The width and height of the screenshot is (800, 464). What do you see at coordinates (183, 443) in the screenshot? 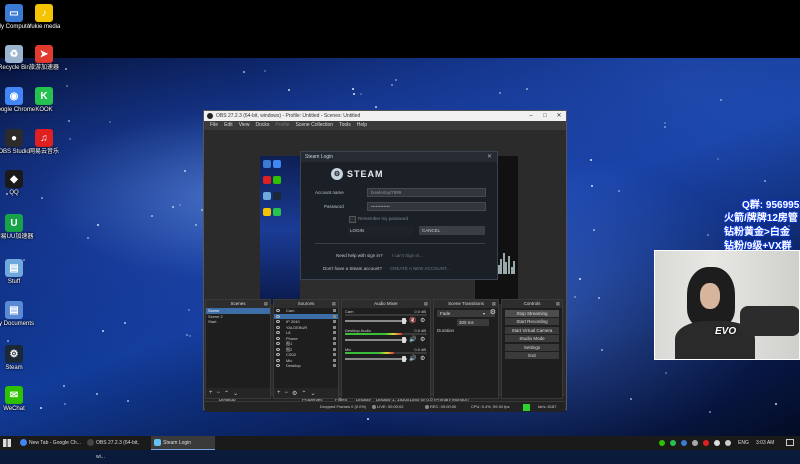
I see `taskbar-steam-login: Steam Login` at bounding box center [183, 443].